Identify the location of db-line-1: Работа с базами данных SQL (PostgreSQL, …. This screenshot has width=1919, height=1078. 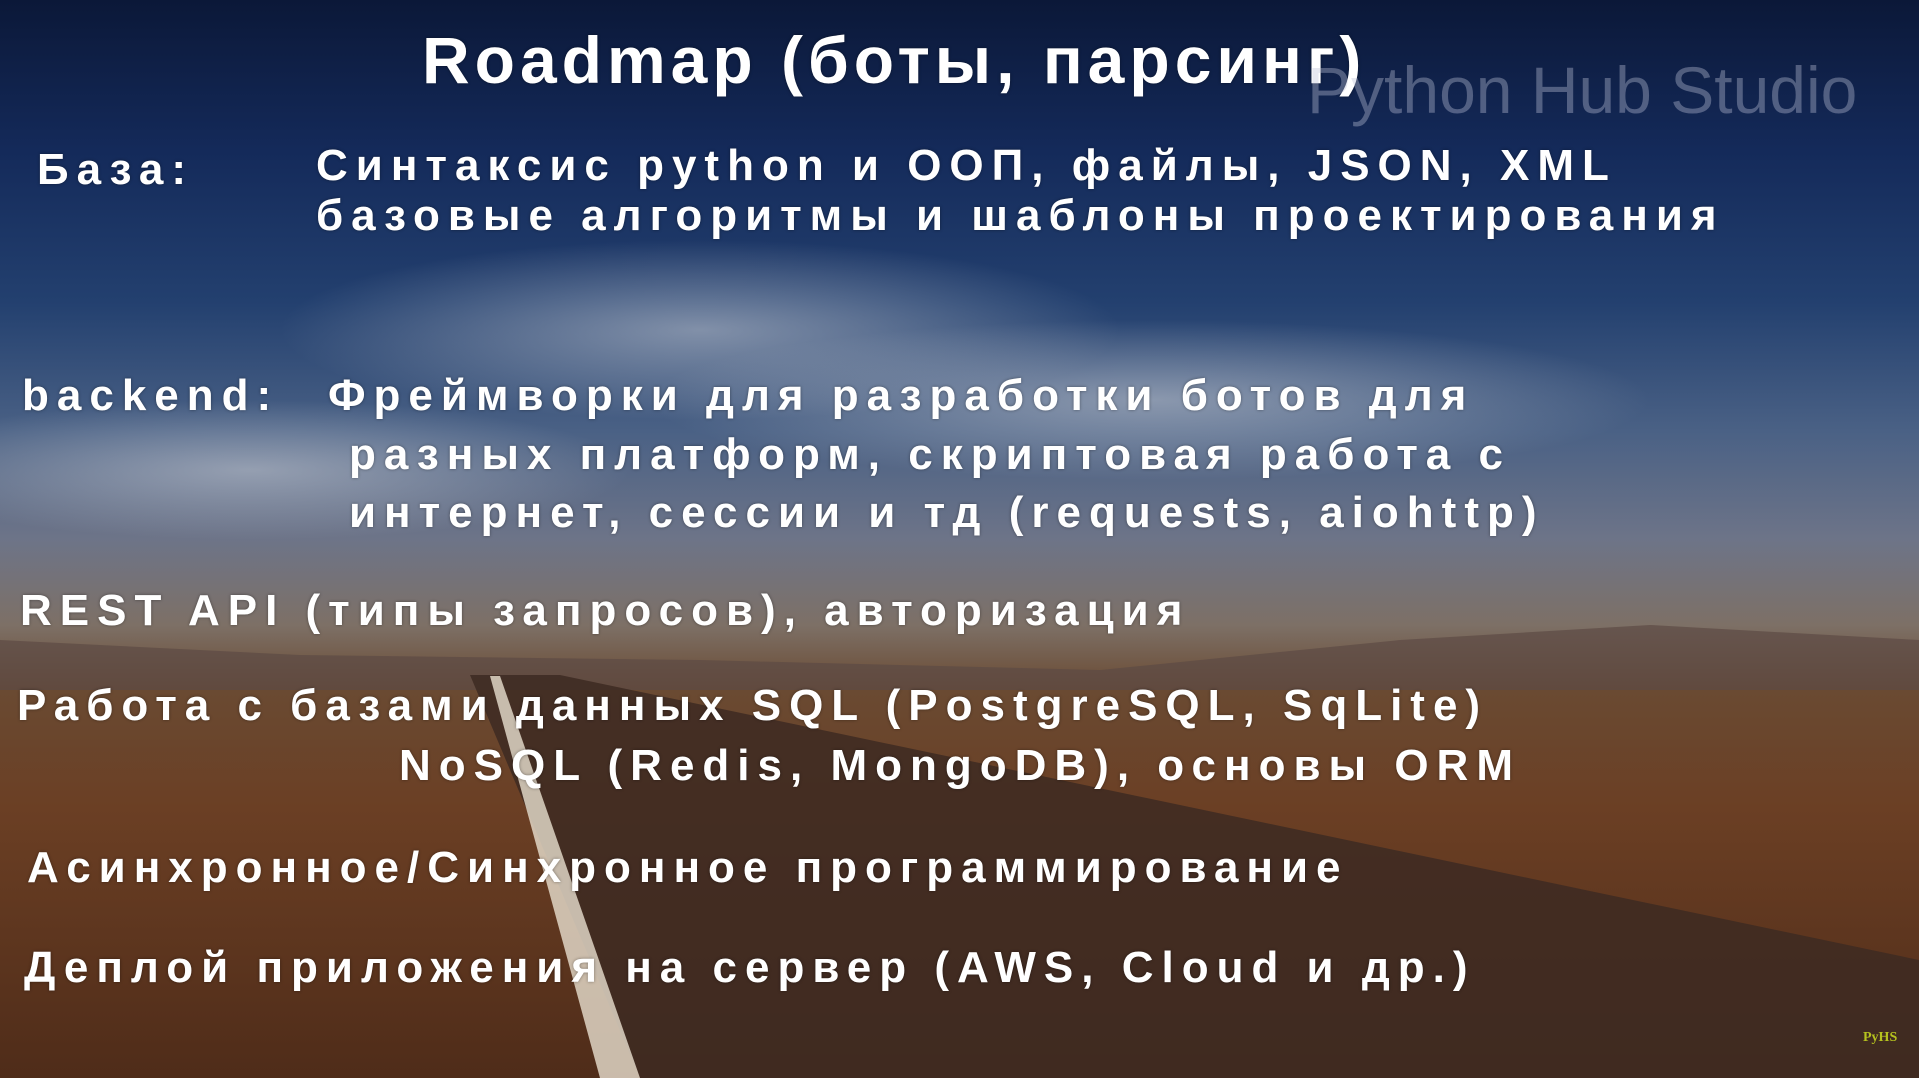
(753, 705).